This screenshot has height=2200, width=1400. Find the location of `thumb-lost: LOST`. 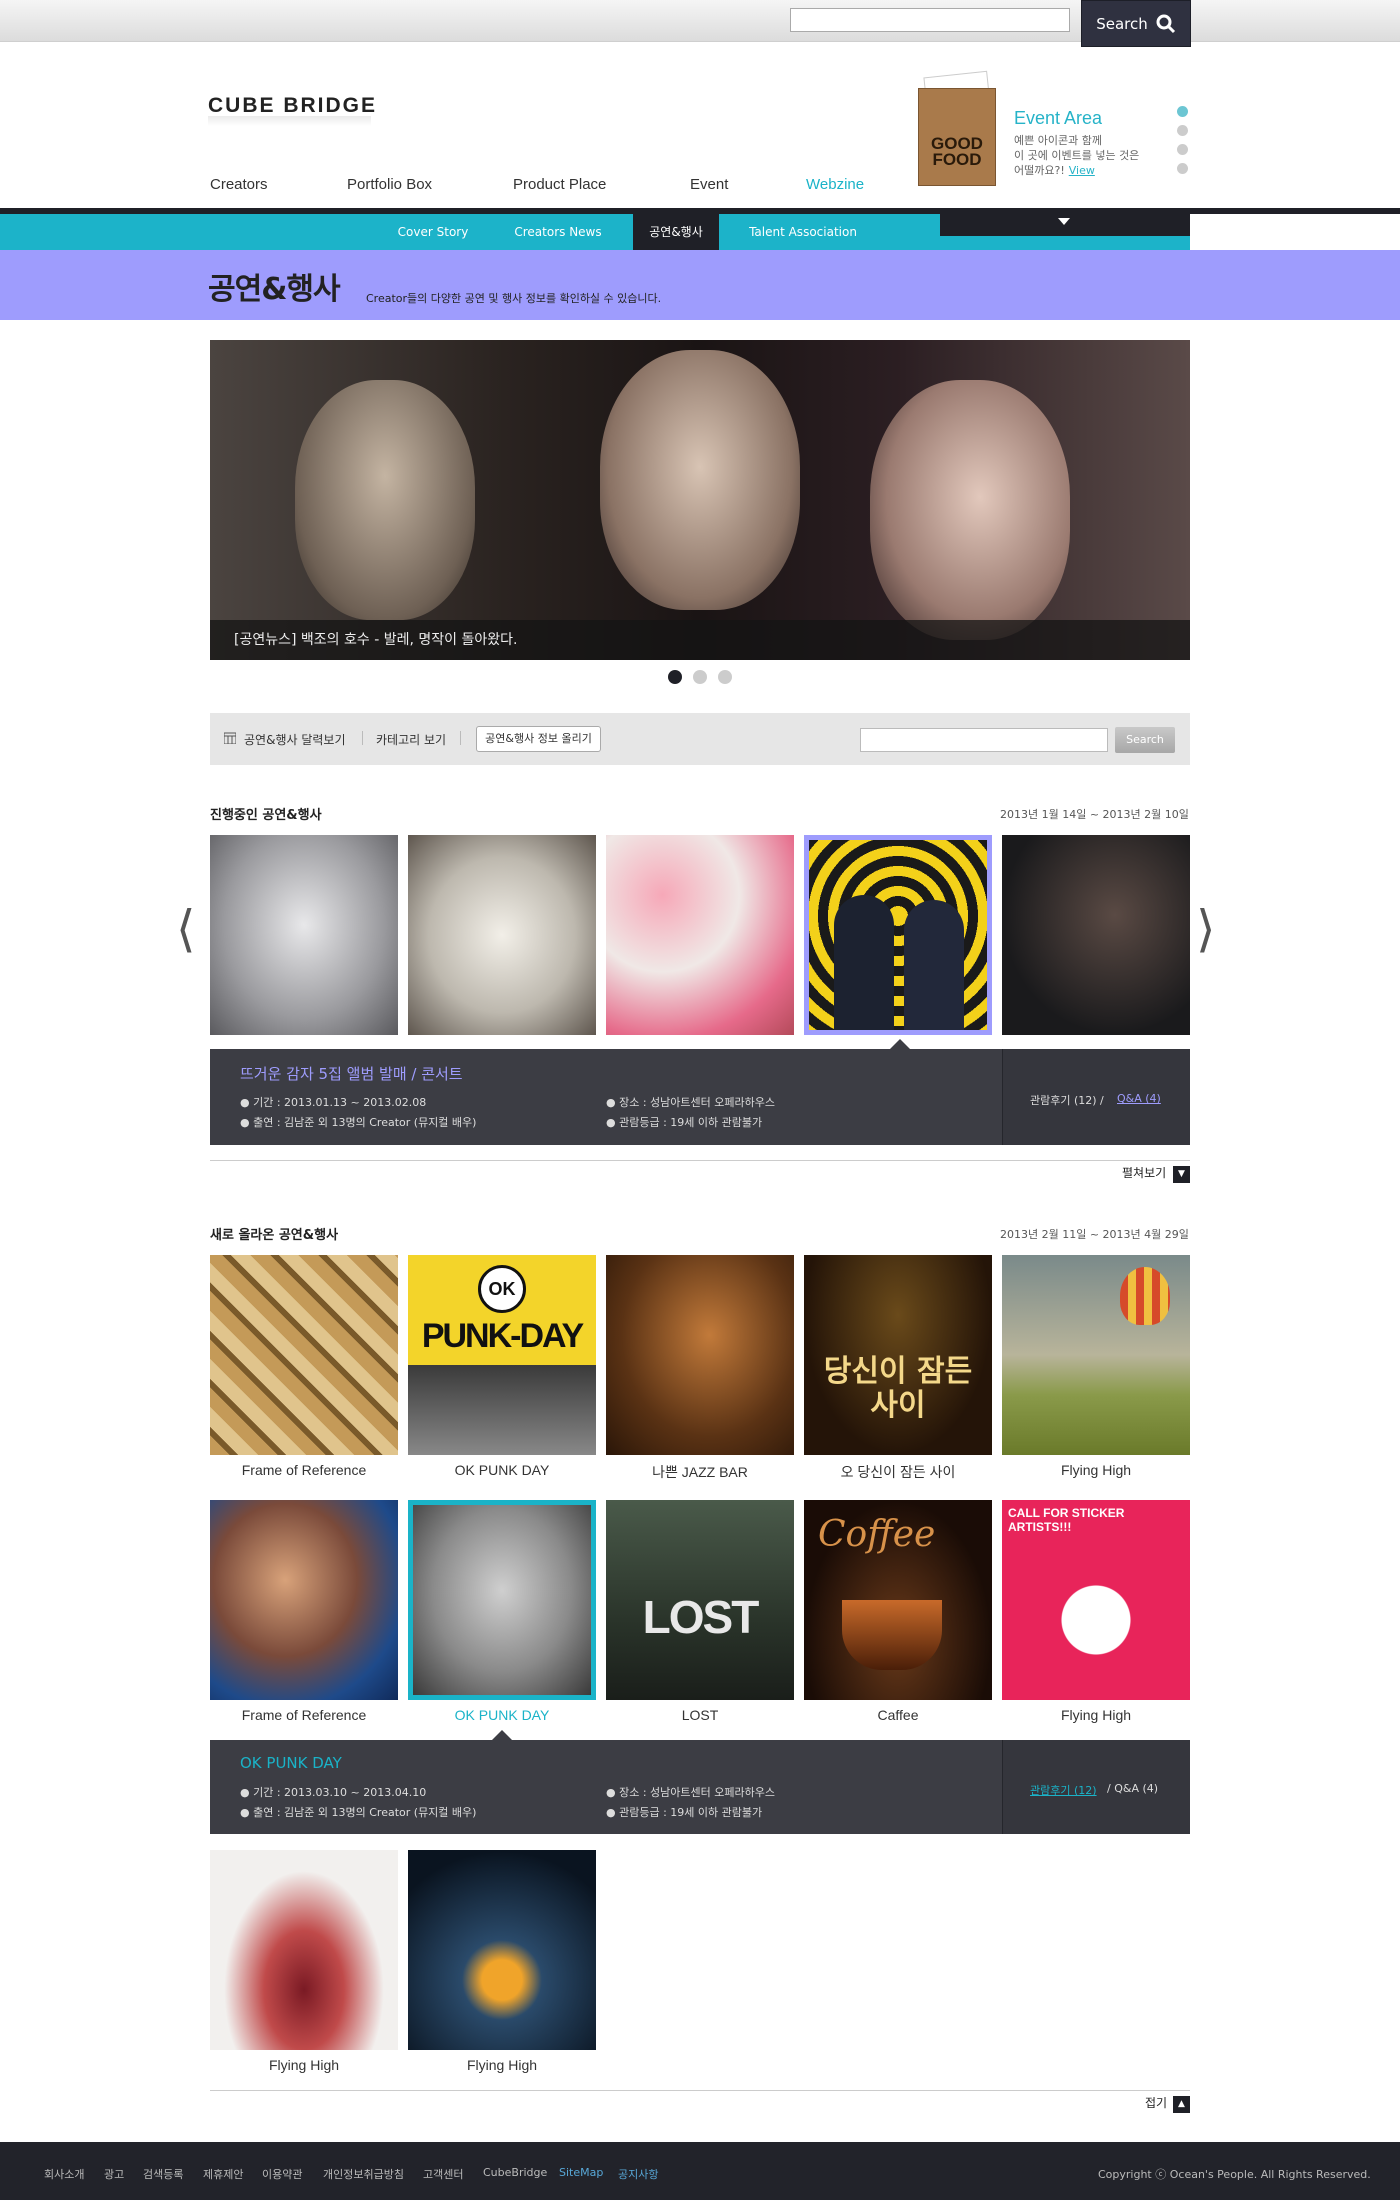

thumb-lost: LOST is located at coordinates (700, 1600).